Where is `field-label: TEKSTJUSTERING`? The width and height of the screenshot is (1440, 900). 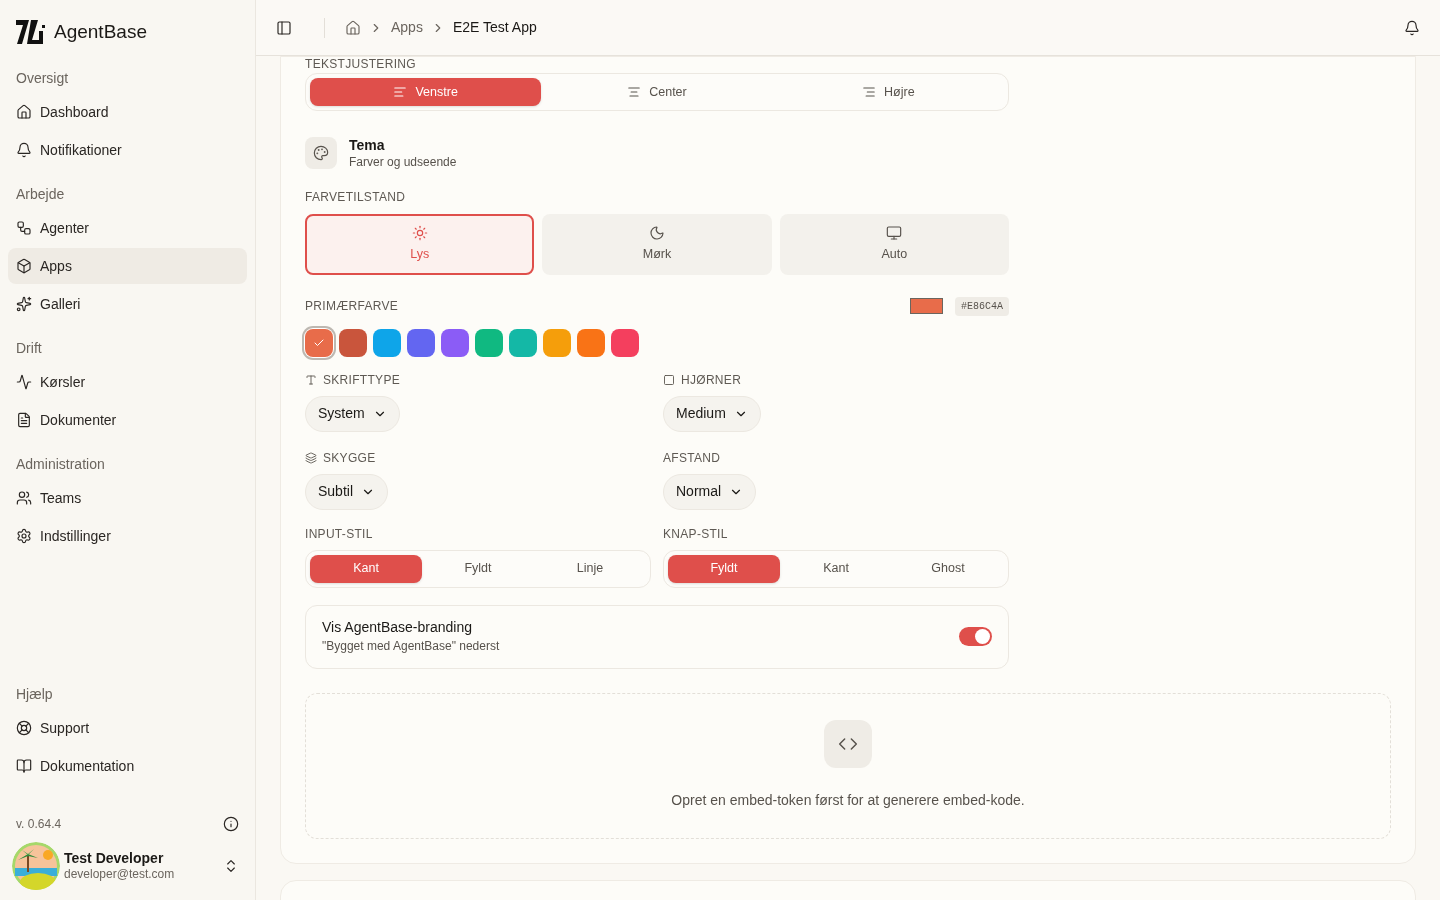 field-label: TEKSTJUSTERING is located at coordinates (361, 65).